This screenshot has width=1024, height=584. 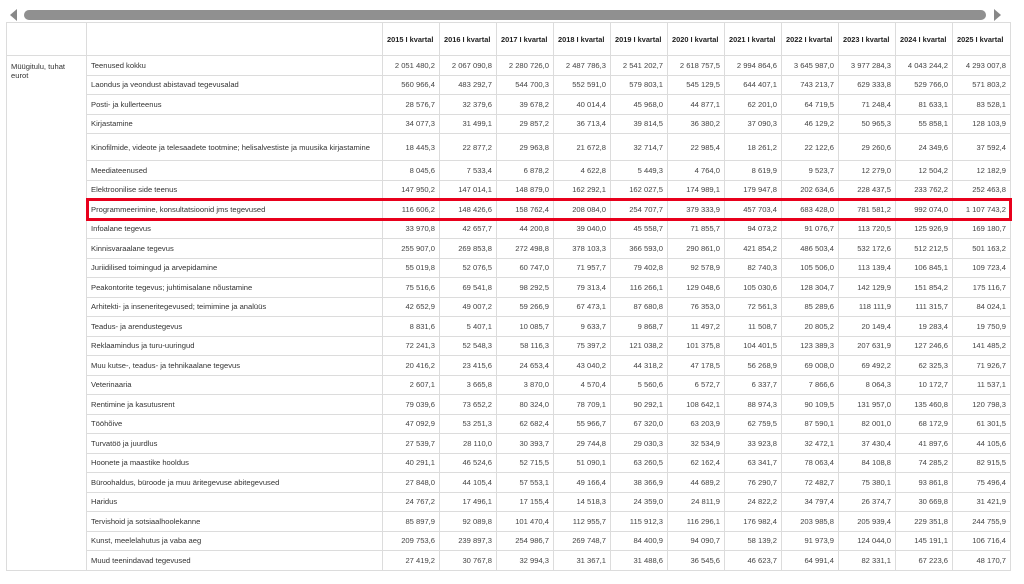 What do you see at coordinates (924, 540) in the screenshot?
I see `value-cell: 145 191,1` at bounding box center [924, 540].